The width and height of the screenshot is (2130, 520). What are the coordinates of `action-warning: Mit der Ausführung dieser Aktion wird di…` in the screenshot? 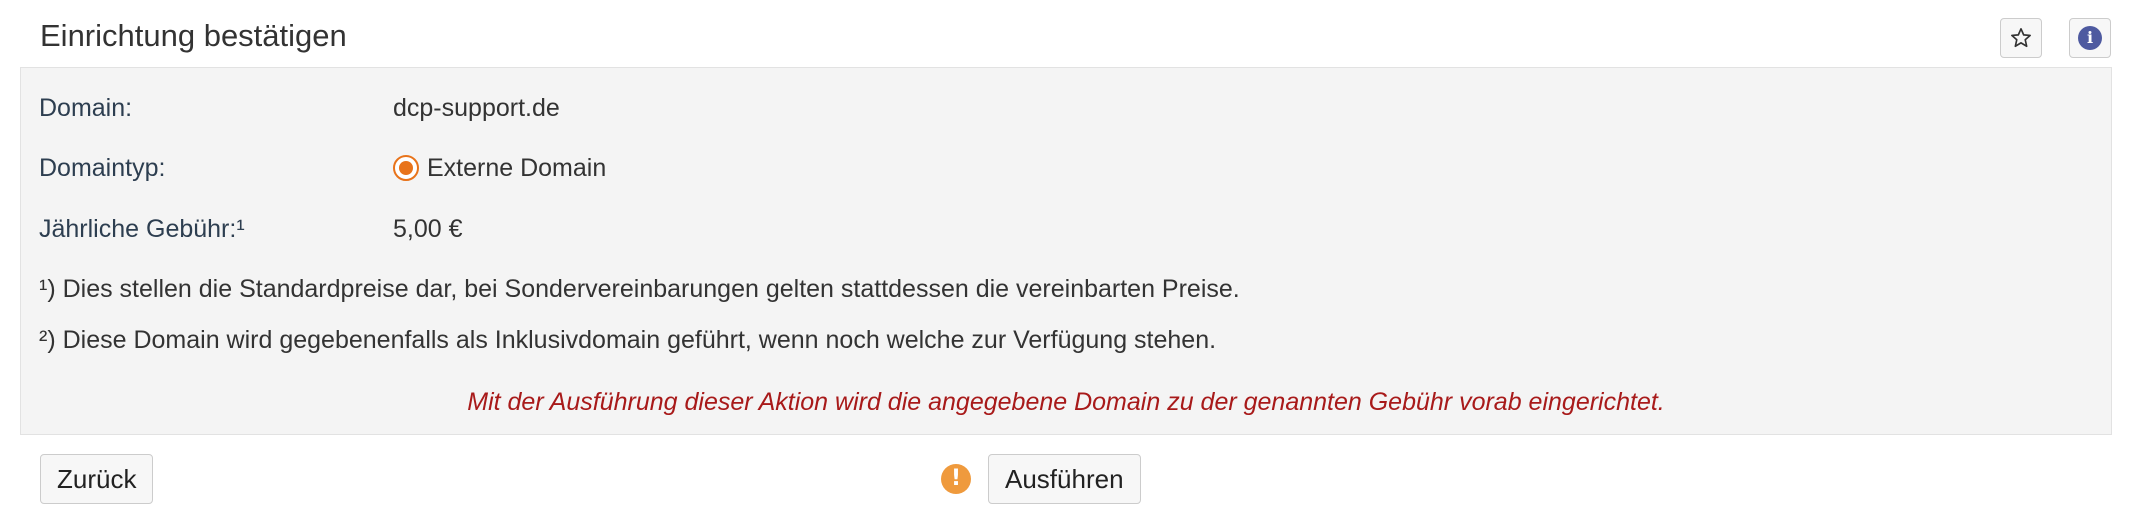 It's located at (1066, 402).